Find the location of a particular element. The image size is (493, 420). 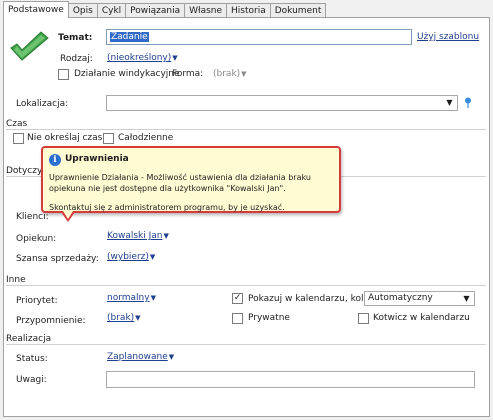

tab-cykl: Cykl is located at coordinates (111, 10).